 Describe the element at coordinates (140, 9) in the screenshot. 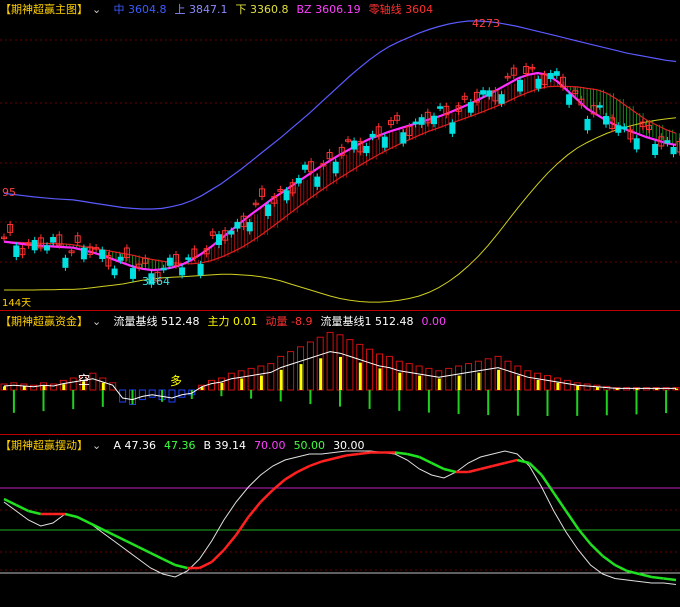

I see `indicator-0: 中 3604.8` at that location.